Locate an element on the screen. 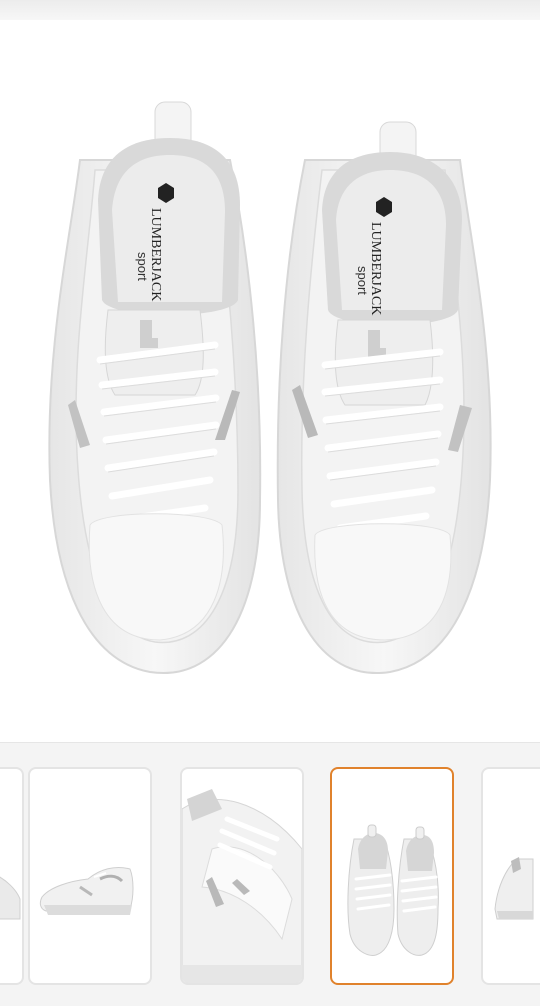 This screenshot has width=540, height=1006. thumb-left-shoe is located at coordinates (371, 890).